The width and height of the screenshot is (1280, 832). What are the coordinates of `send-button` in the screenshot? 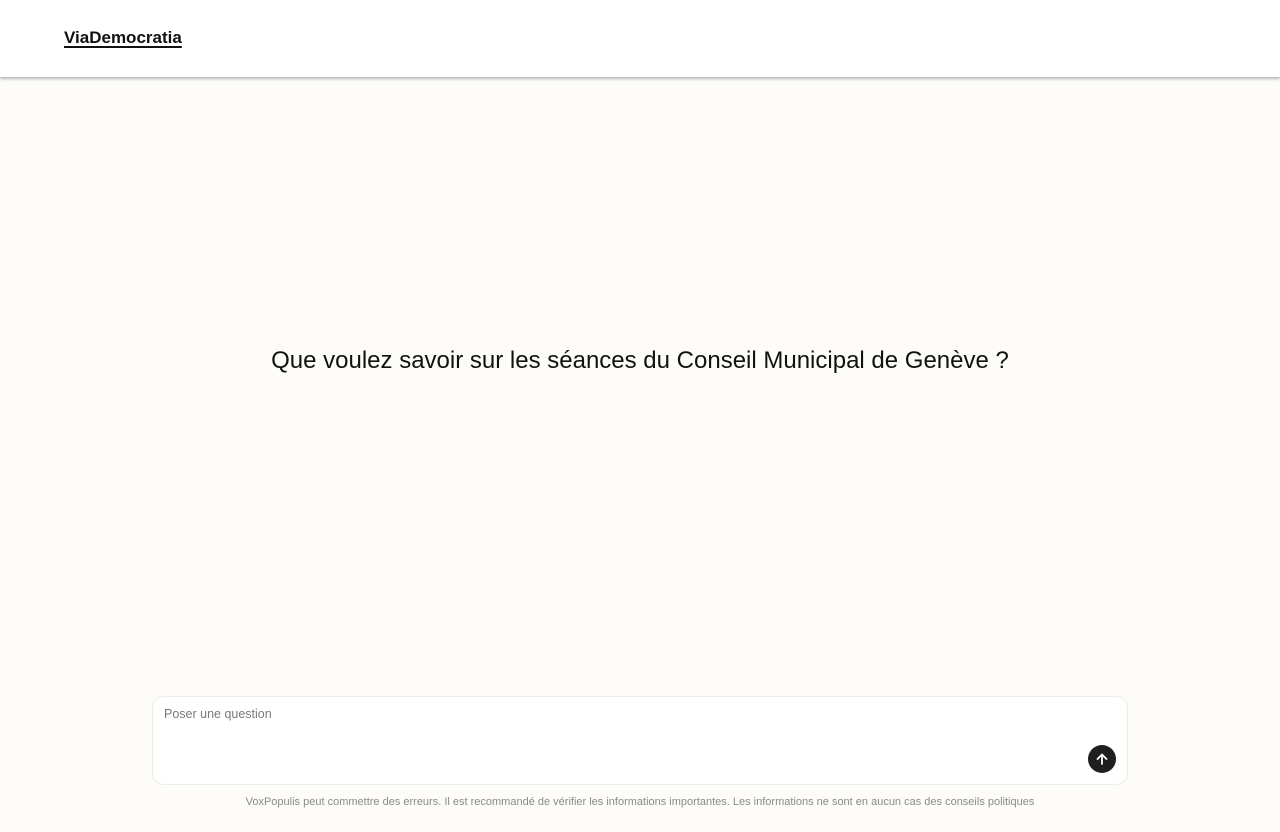 It's located at (1102, 759).